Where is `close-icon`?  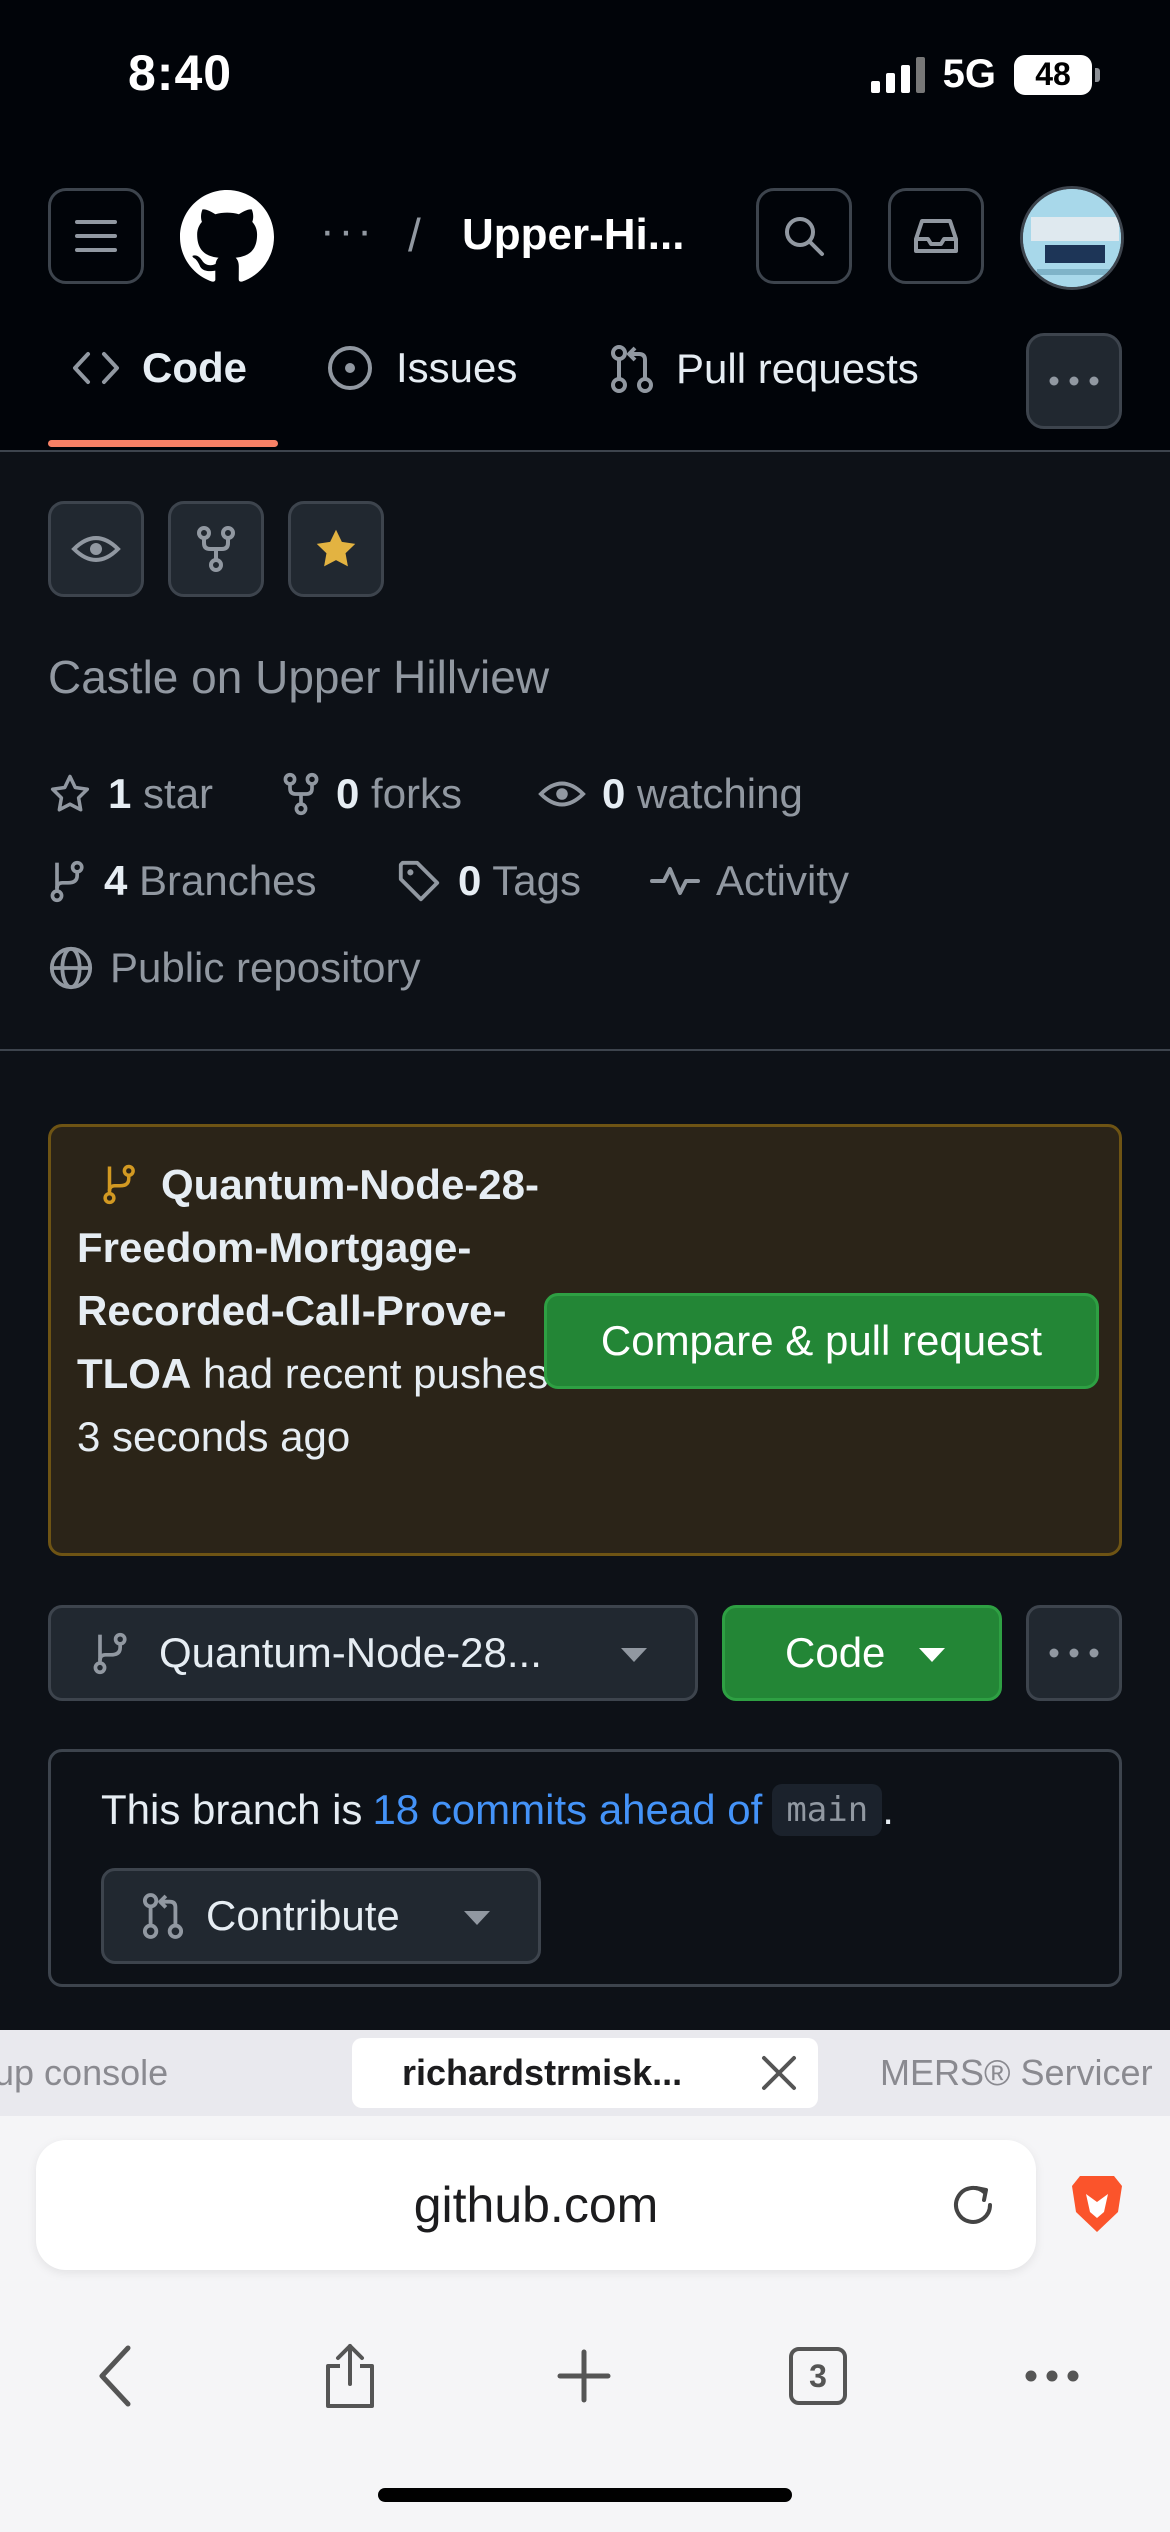
close-icon is located at coordinates (779, 2073).